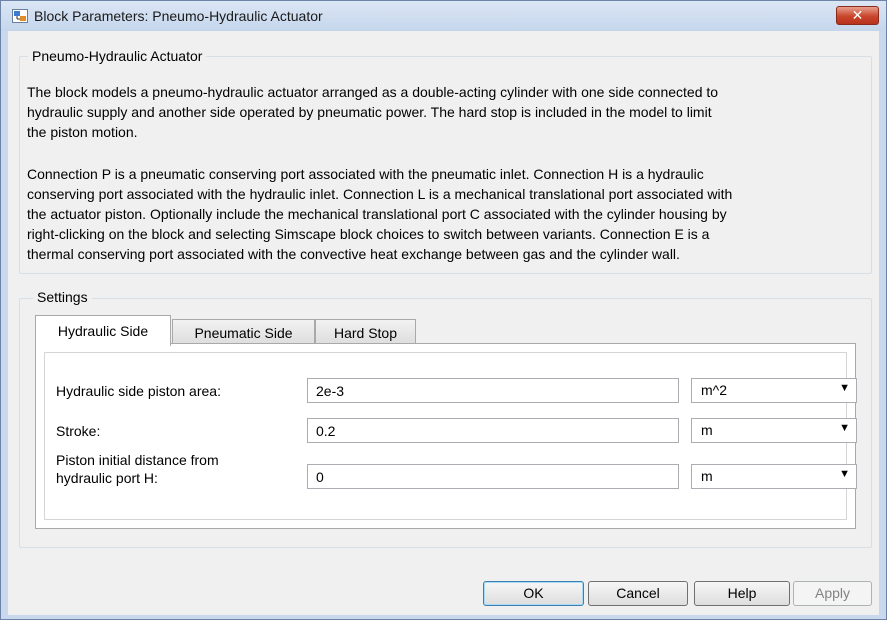 The height and width of the screenshot is (620, 887). What do you see at coordinates (533, 593) in the screenshot?
I see `ok-button: OK` at bounding box center [533, 593].